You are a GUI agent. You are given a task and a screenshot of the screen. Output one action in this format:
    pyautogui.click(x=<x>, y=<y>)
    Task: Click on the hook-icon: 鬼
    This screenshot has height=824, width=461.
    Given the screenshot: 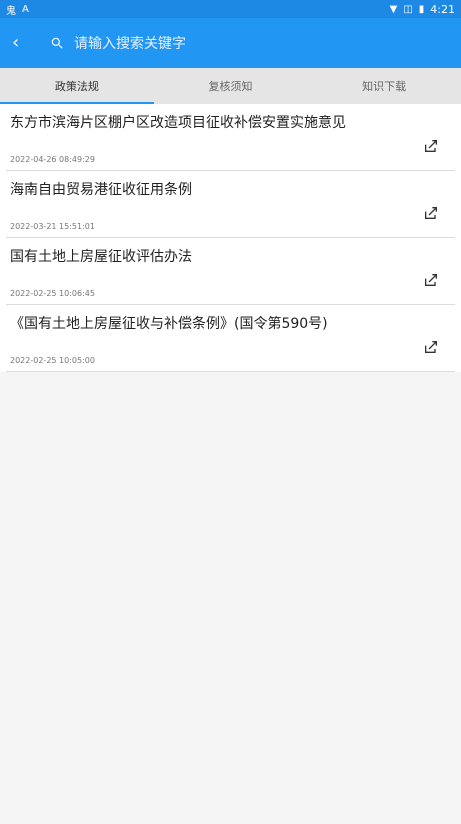 What is the action you would take?
    pyautogui.click(x=11, y=11)
    